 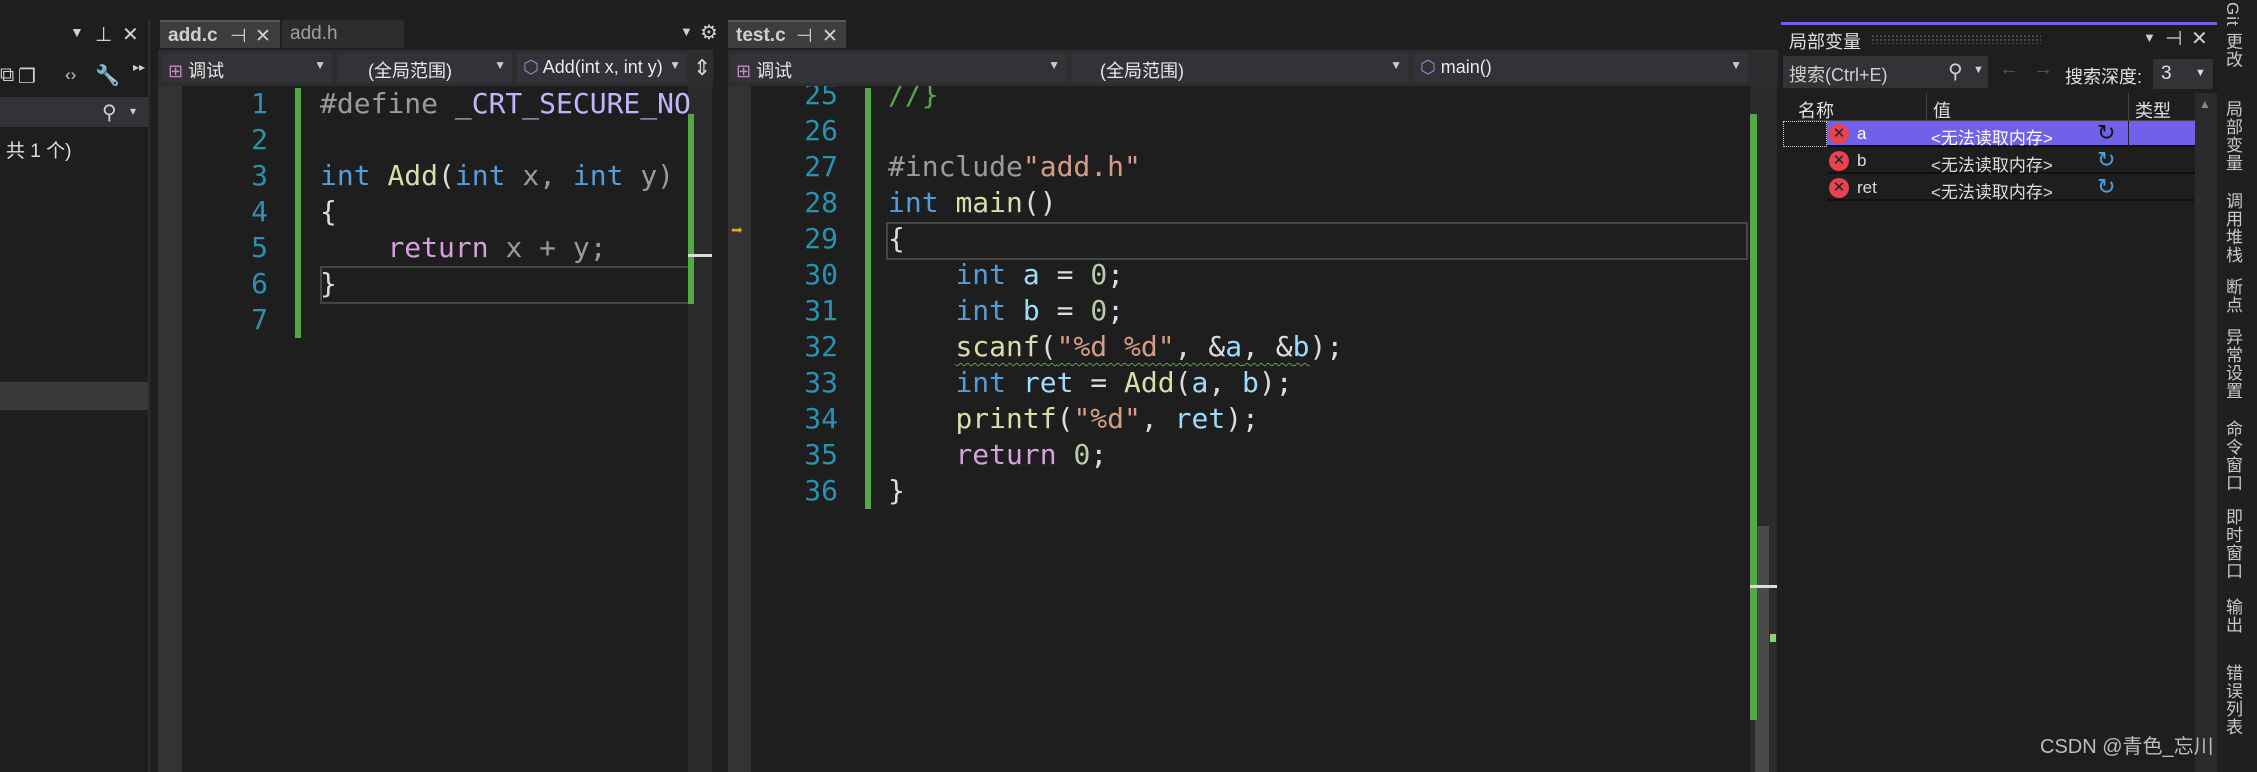 I want to click on search-placeholder: 搜索(Ctrl+E), so click(x=1838, y=75).